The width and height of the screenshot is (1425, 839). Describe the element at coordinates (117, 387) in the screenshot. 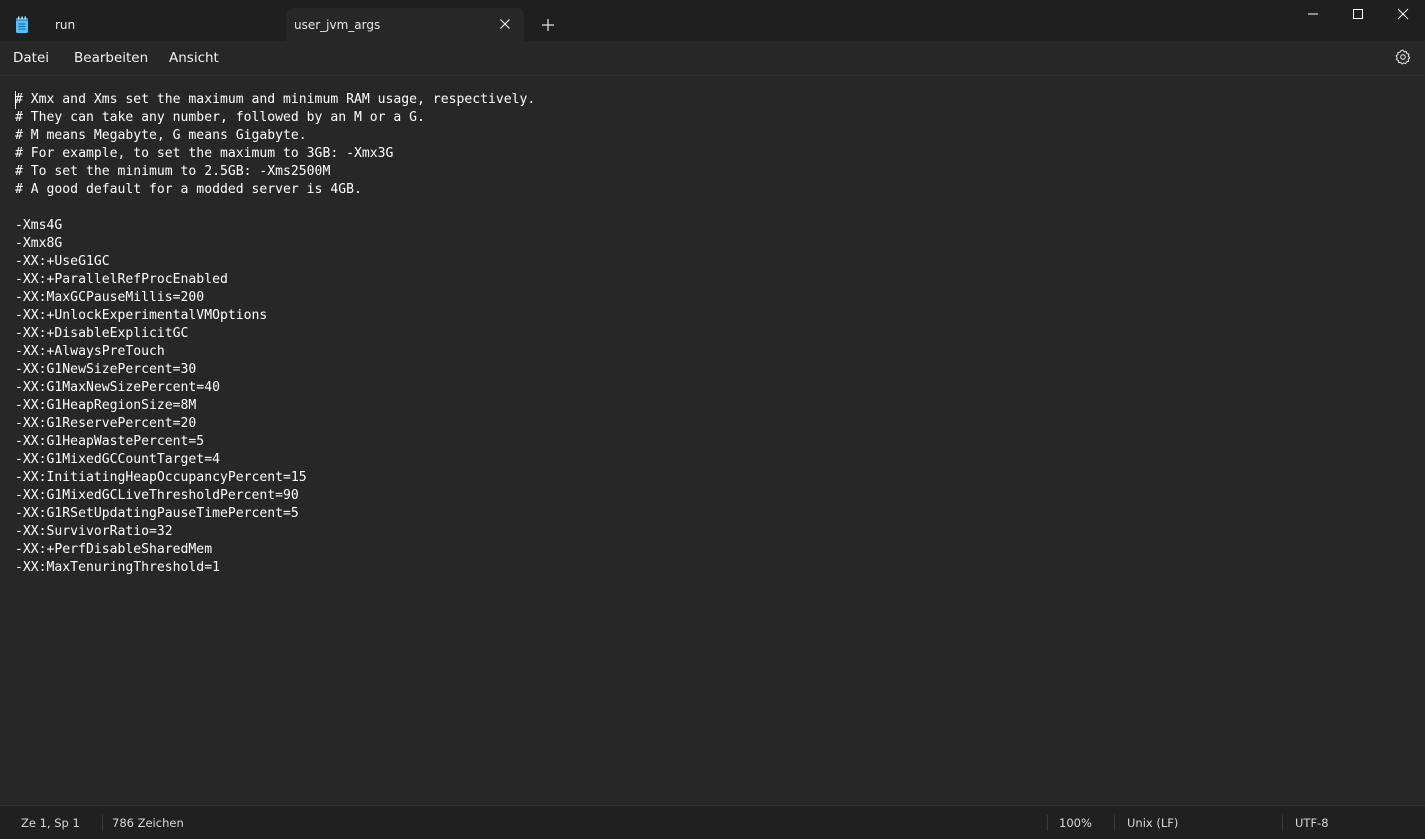

I see `editor-line: -XX:G1MaxNewSizePercent=40` at that location.